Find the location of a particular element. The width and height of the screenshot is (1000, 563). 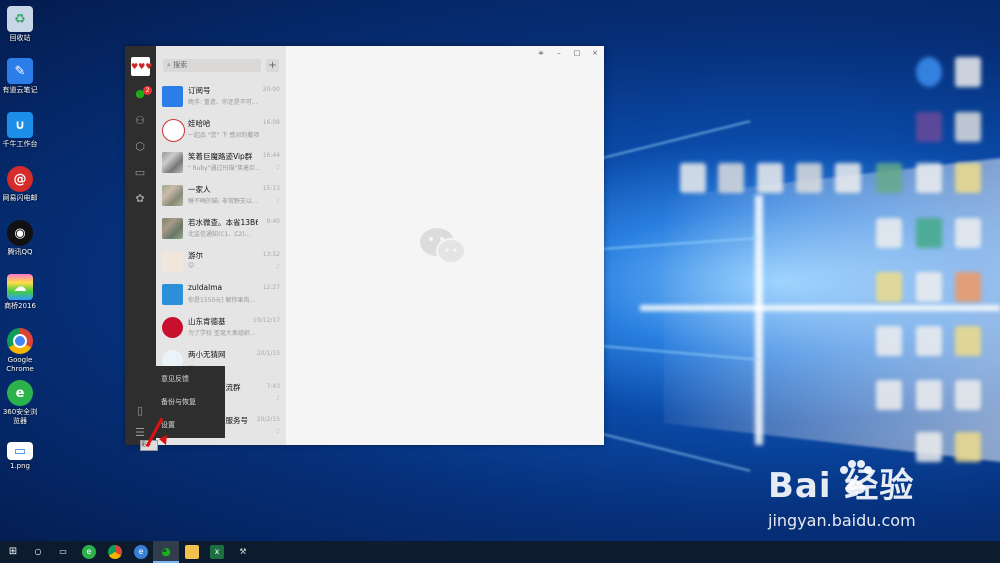

recycle-bin-icon: ♻ is located at coordinates (20, 19).